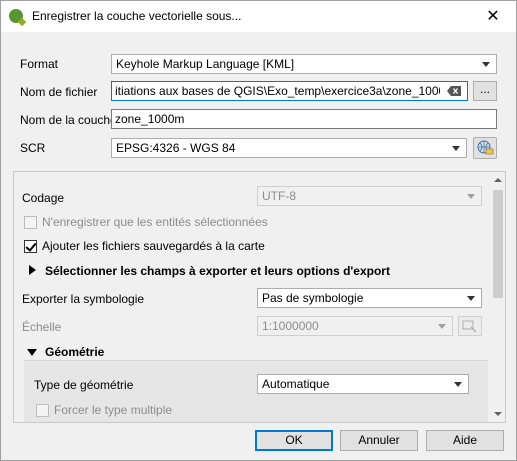 The image size is (517, 461). What do you see at coordinates (205, 64) in the screenshot?
I see `format-value: Keyhole Markup Language [KML]` at bounding box center [205, 64].